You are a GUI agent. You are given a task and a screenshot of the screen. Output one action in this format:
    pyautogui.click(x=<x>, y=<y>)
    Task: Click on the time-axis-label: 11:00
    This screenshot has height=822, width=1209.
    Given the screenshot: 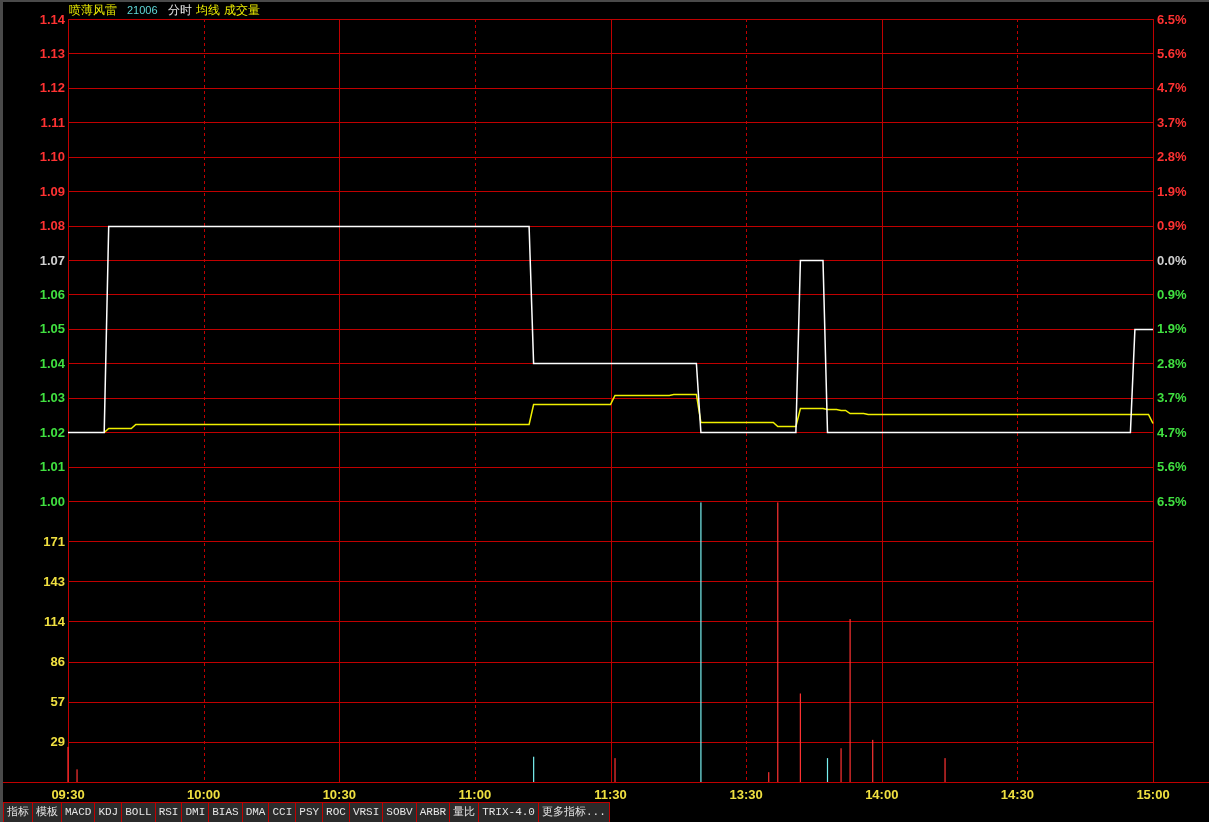 What is the action you would take?
    pyautogui.click(x=475, y=794)
    